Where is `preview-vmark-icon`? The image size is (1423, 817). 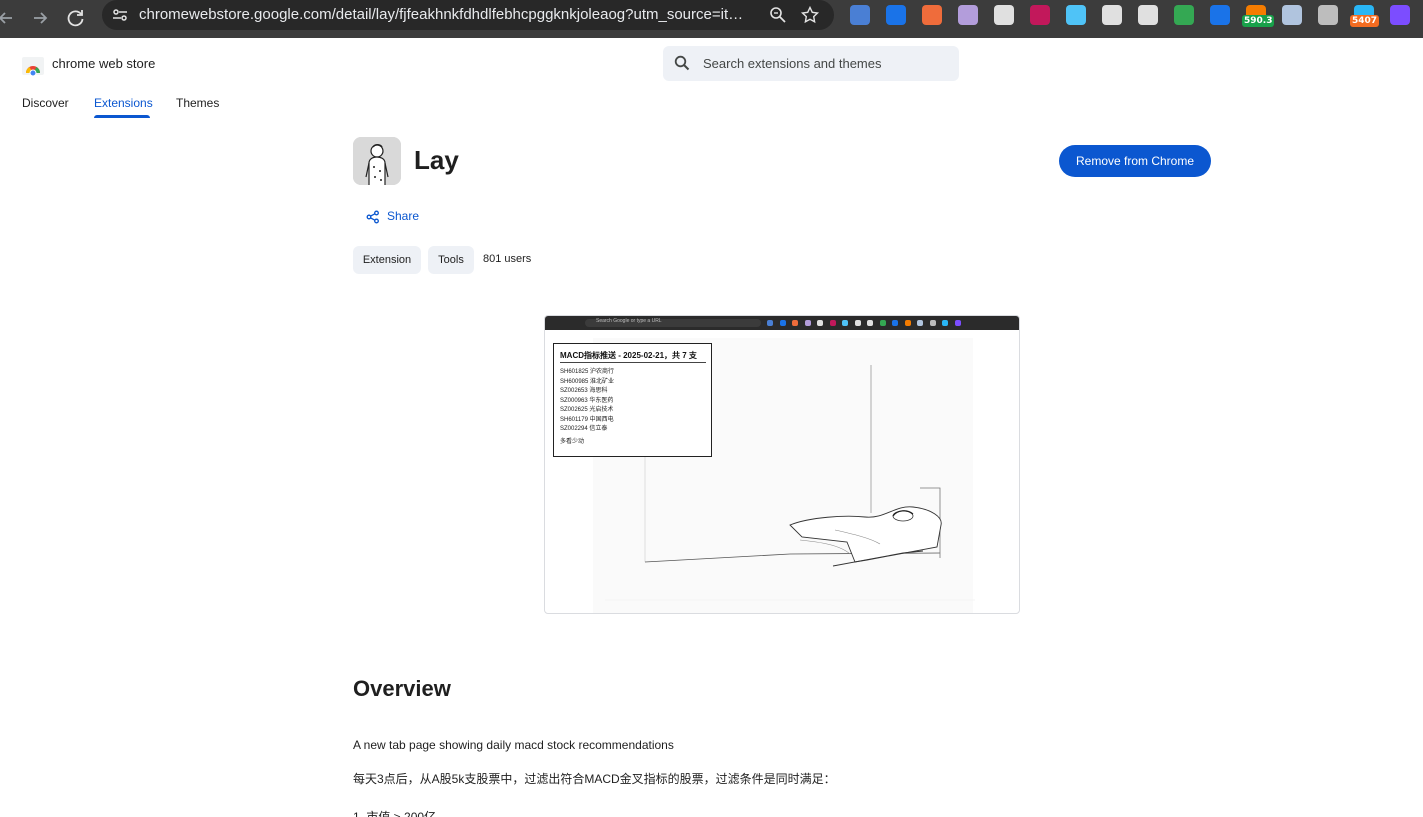 preview-vmark-icon is located at coordinates (957, 323).